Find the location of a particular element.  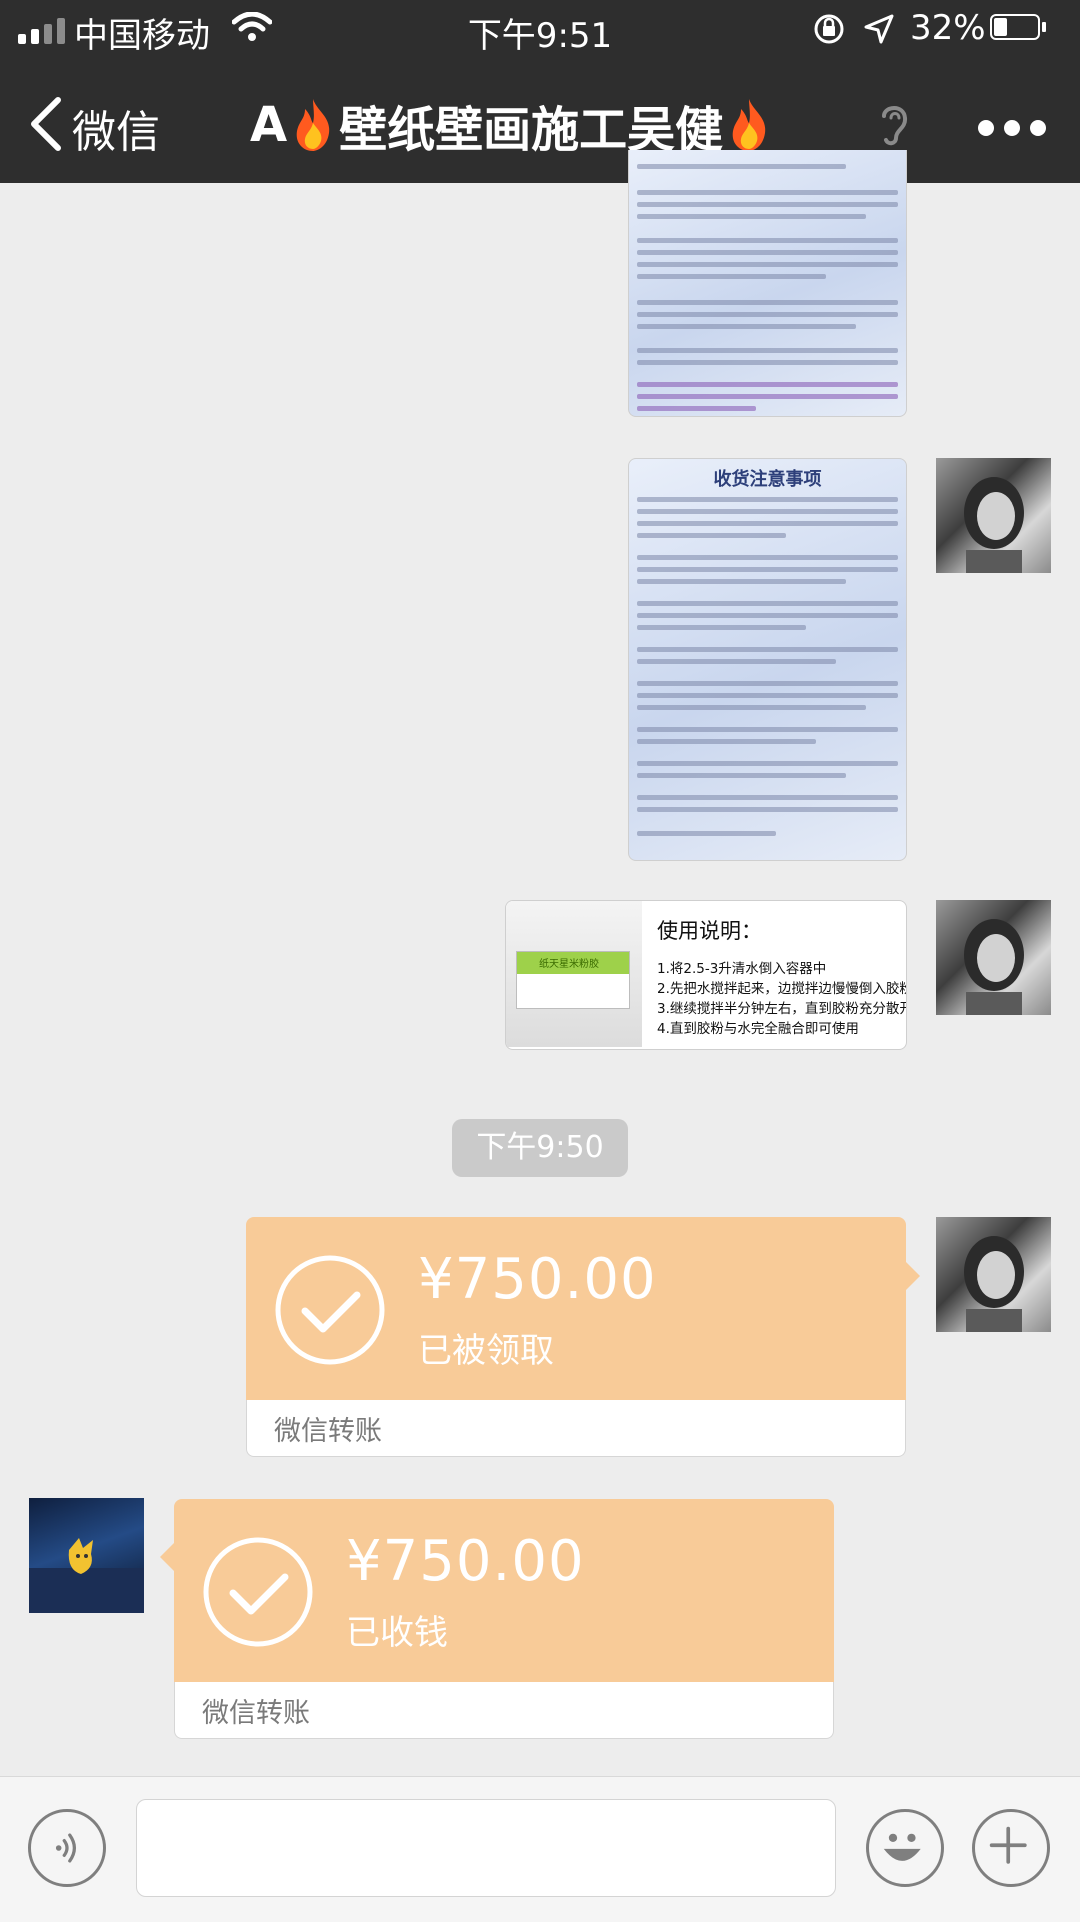

avatar-contact is located at coordinates (86, 1555).